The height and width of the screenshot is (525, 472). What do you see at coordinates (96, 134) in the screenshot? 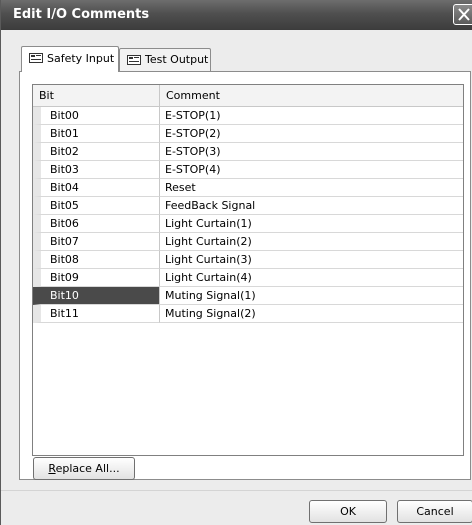
I see `bit-cell: Bit01` at bounding box center [96, 134].